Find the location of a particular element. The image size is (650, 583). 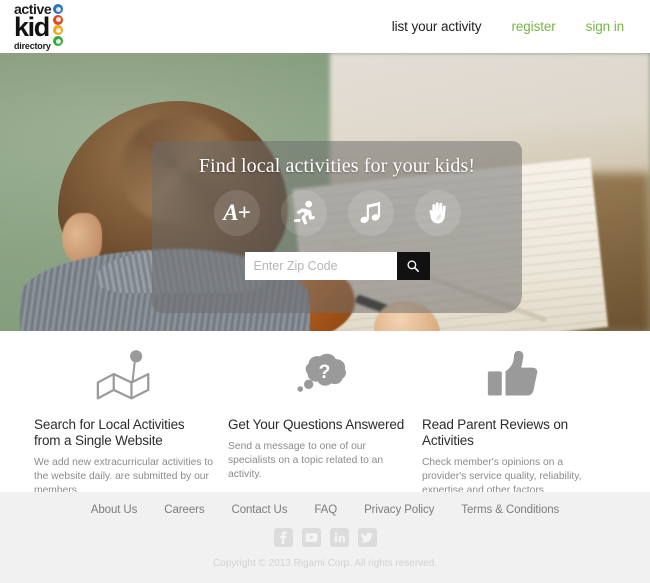

thought-bubble-question-icon: ? is located at coordinates (321, 372).